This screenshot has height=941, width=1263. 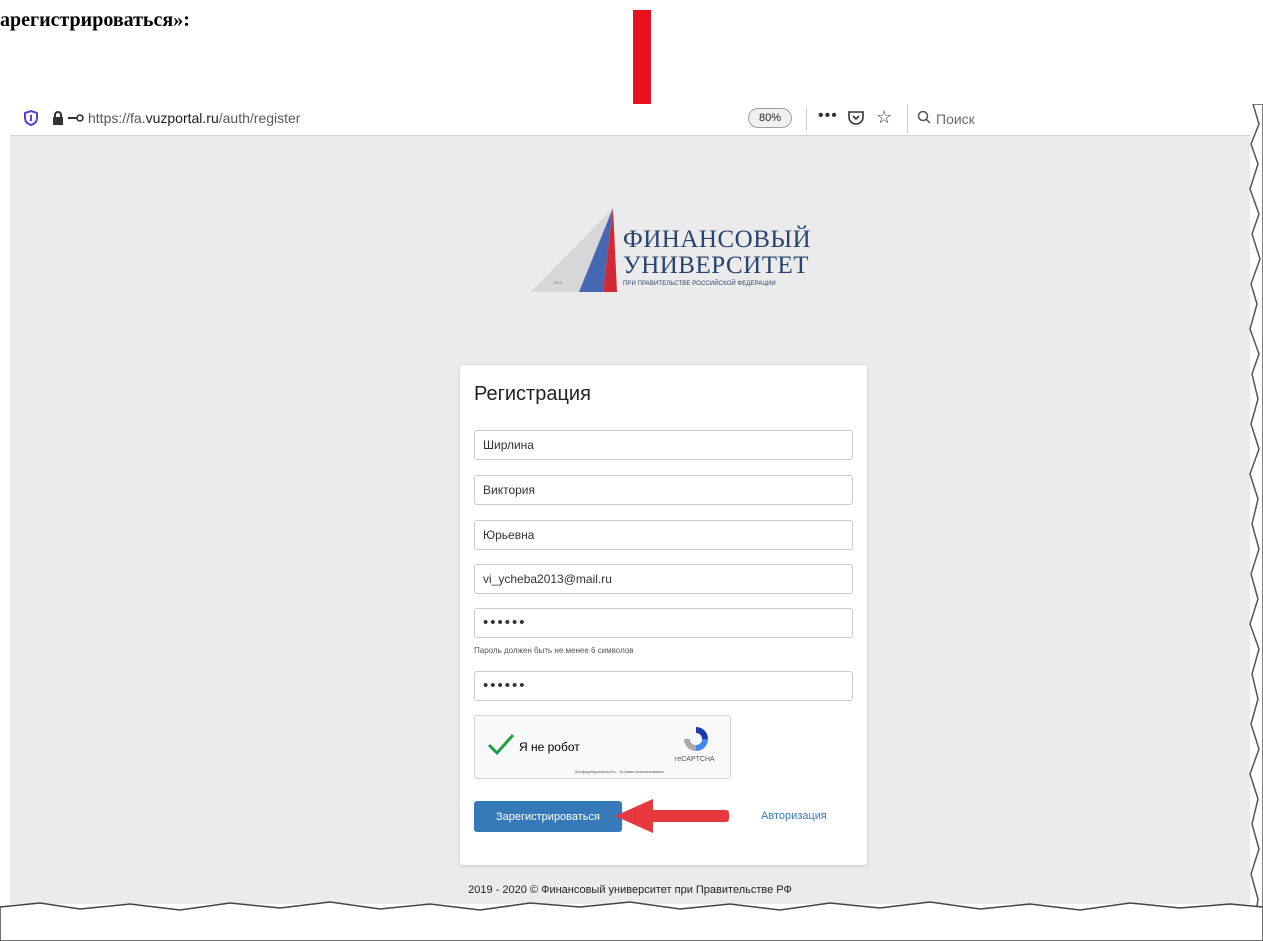 I want to click on email-field: vi_ycheba2013@mail.ru, so click(x=663, y=579).